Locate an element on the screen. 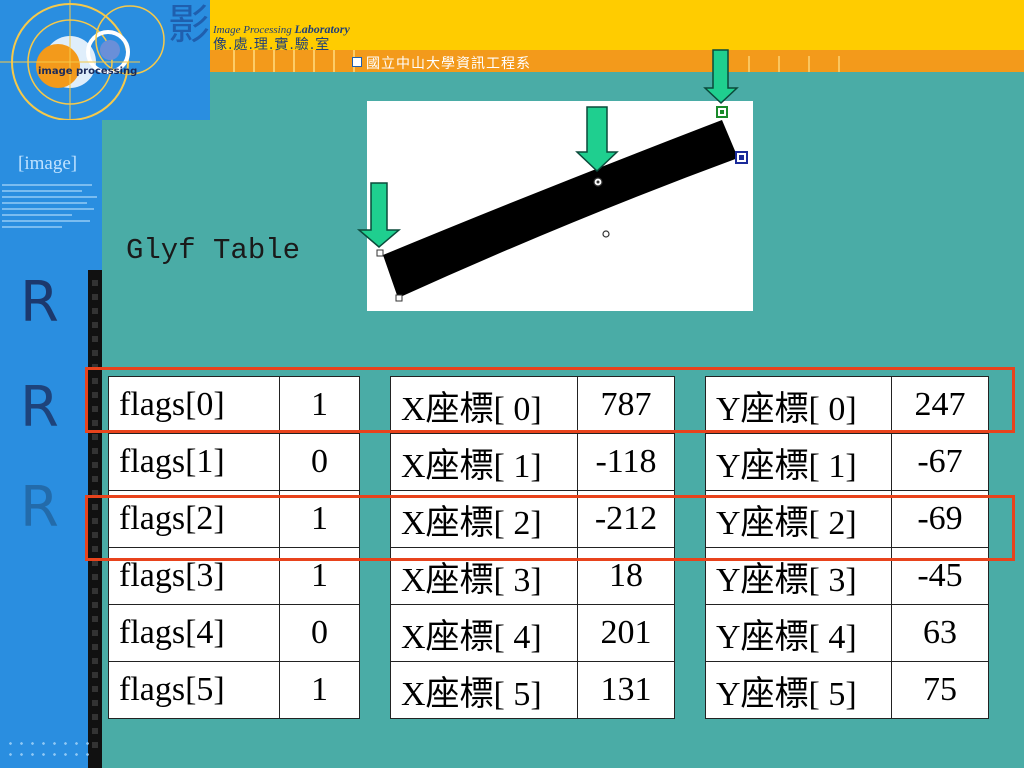 This screenshot has height=768, width=1024. x-value: -212 is located at coordinates (626, 519).